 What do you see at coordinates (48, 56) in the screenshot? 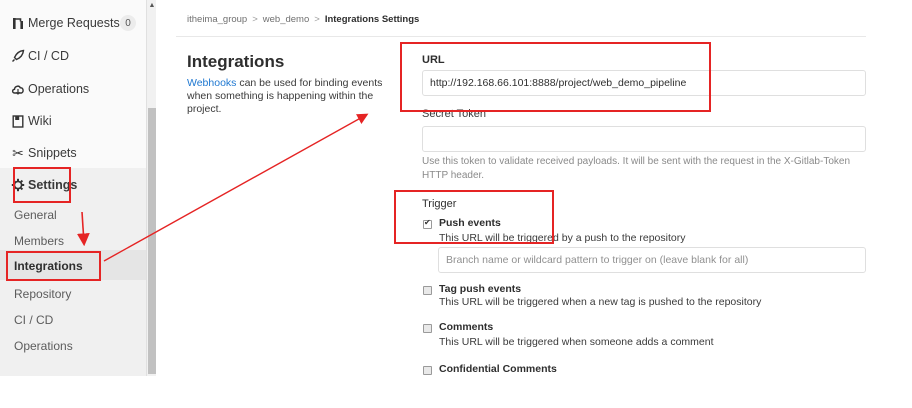
I see `sidebar-item-label: CI / CD` at bounding box center [48, 56].